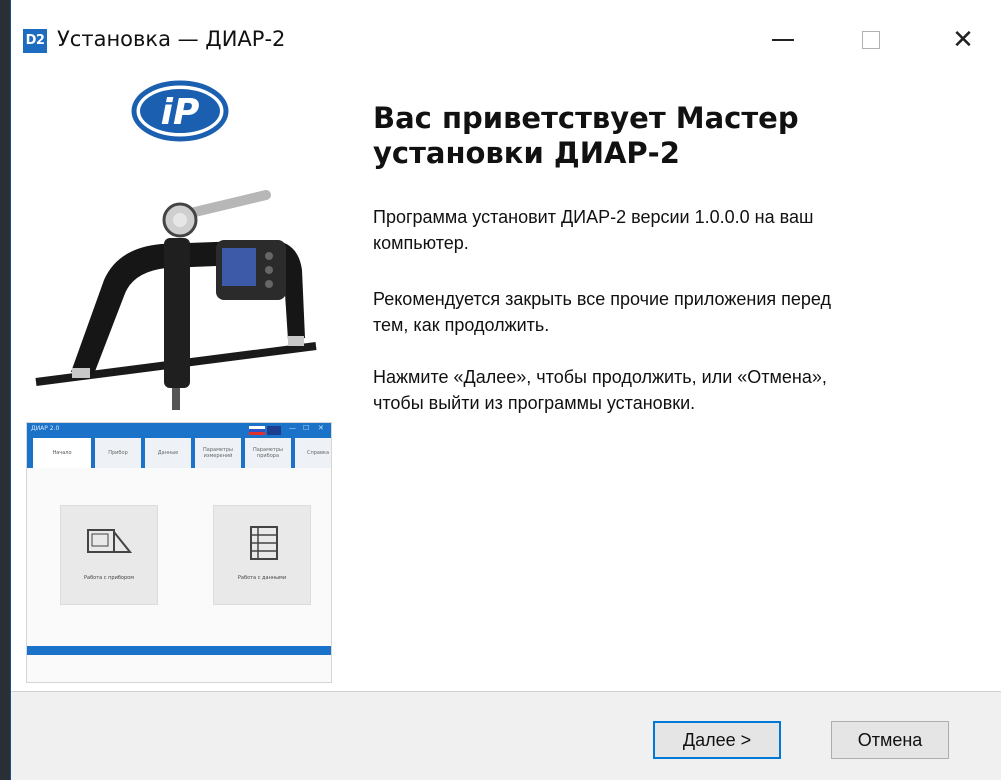  Describe the element at coordinates (264, 543) in the screenshot. I see `data-list-icon` at that location.